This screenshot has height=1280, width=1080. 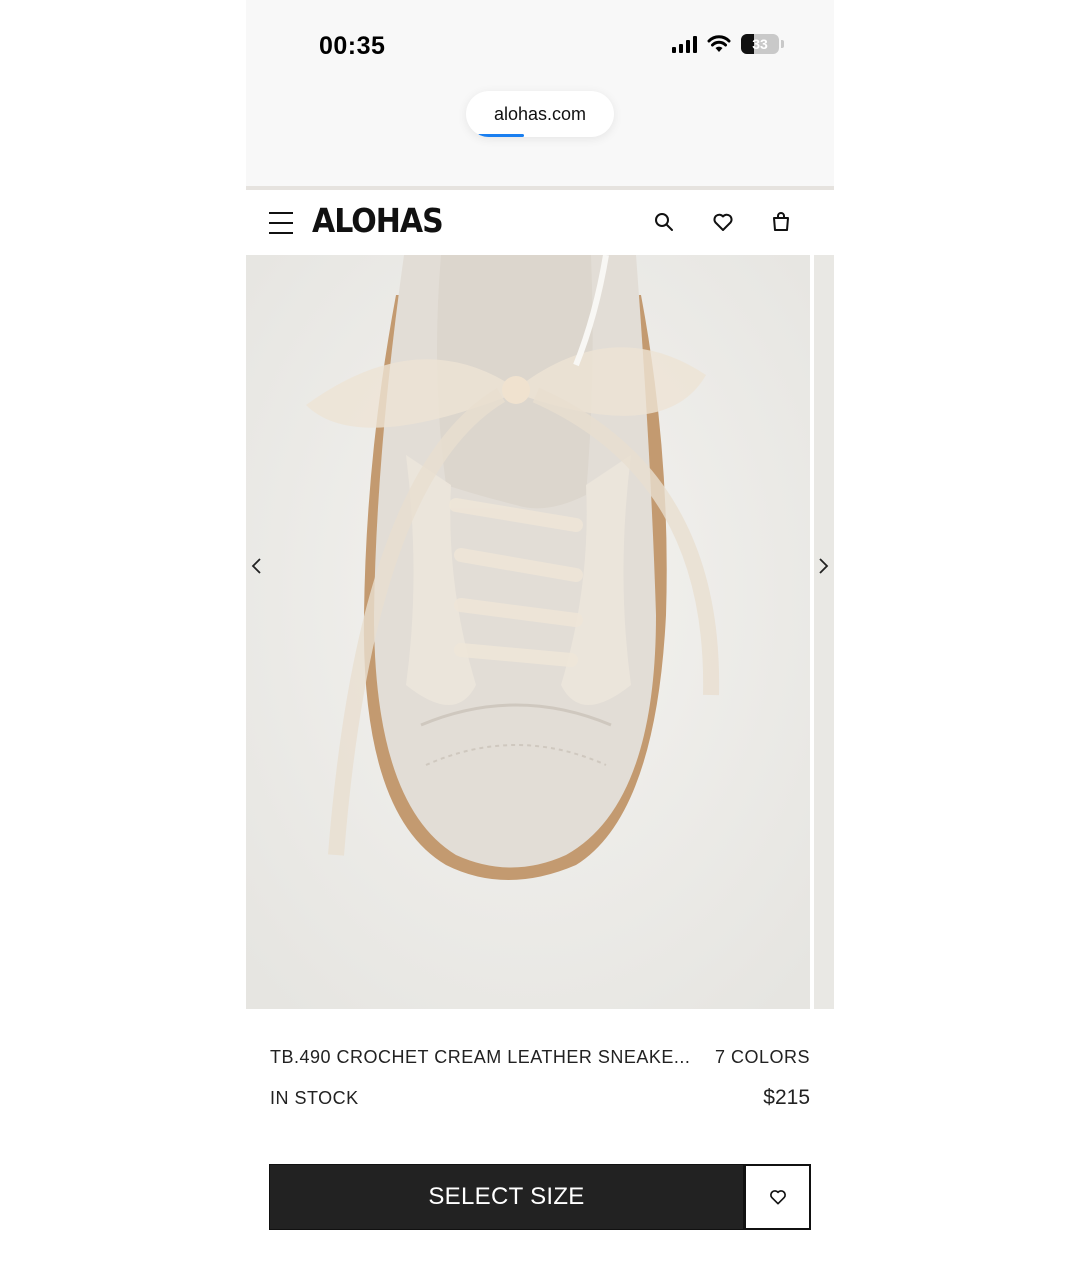 I want to click on status-icons: 33, so click(x=728, y=44).